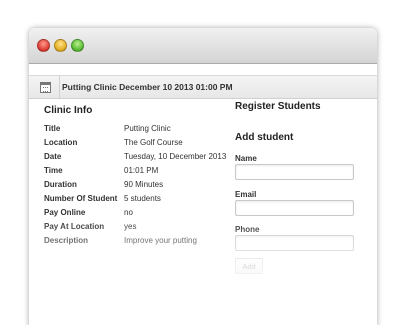 This screenshot has height=325, width=400. What do you see at coordinates (77, 45) in the screenshot?
I see `zoom-window-button` at bounding box center [77, 45].